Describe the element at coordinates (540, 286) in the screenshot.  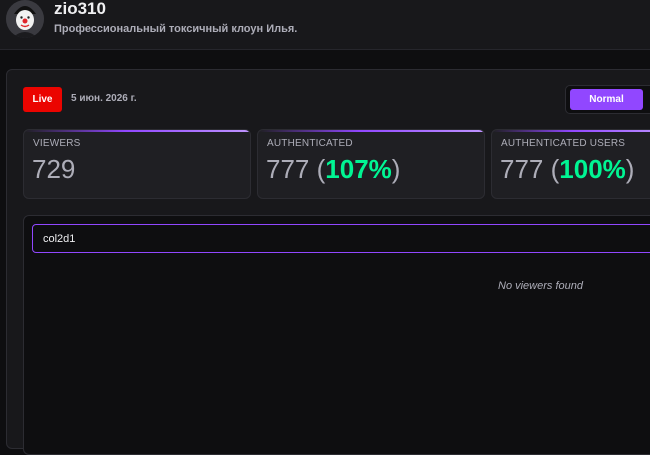
I see `empty-viewers-message: No viewers found` at that location.